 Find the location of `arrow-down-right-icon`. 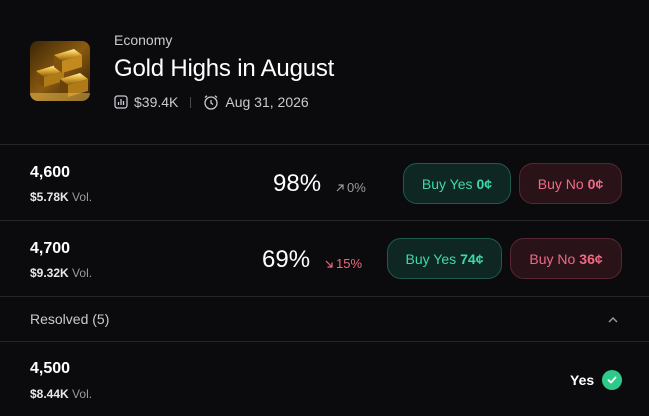

arrow-down-right-icon is located at coordinates (329, 264).